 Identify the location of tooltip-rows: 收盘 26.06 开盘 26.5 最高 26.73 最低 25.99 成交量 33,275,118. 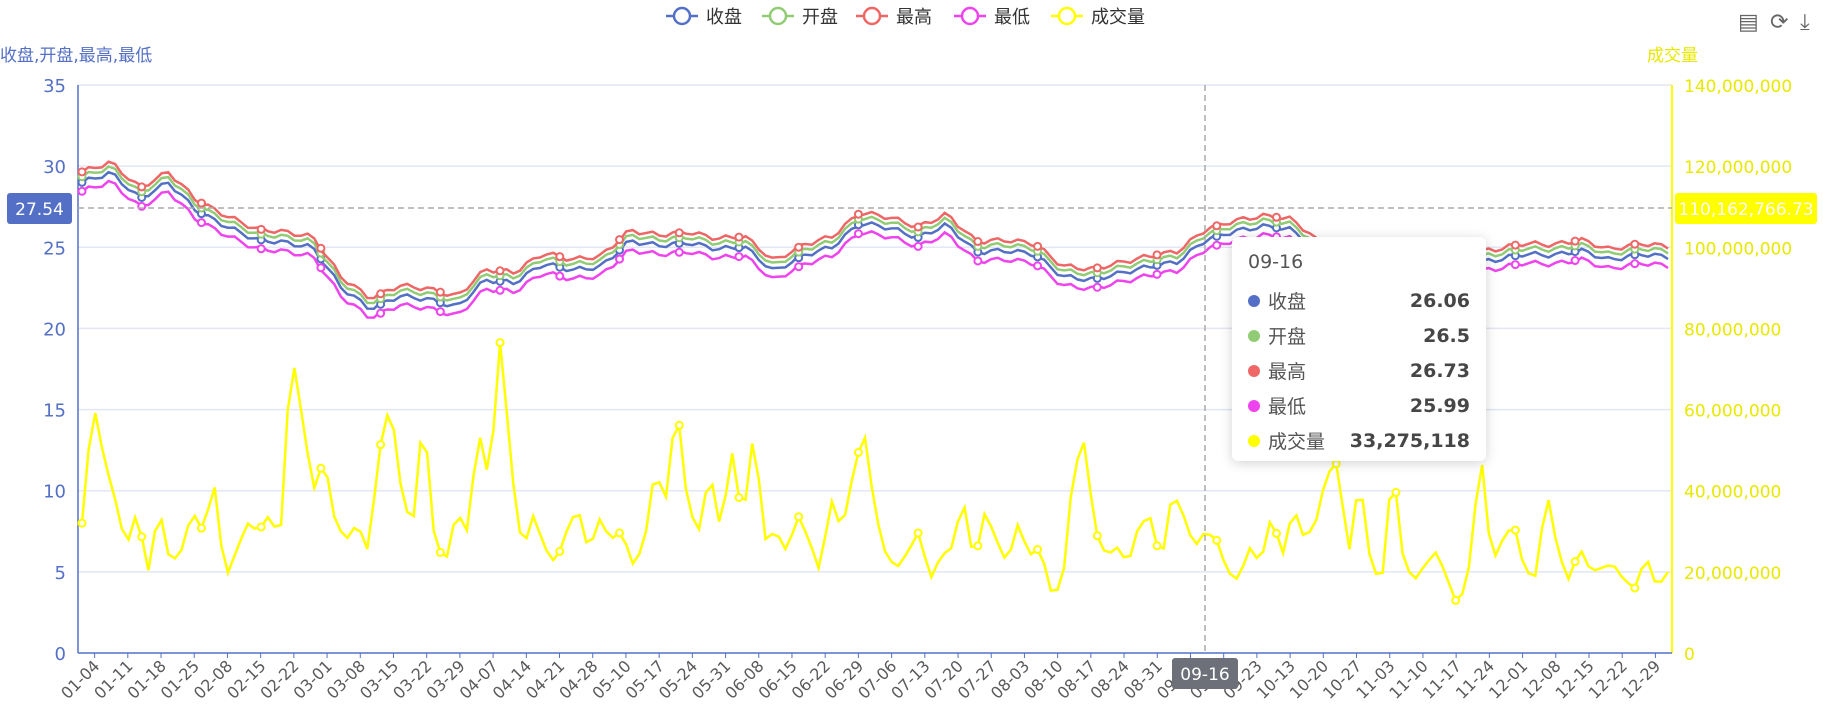
(1359, 370).